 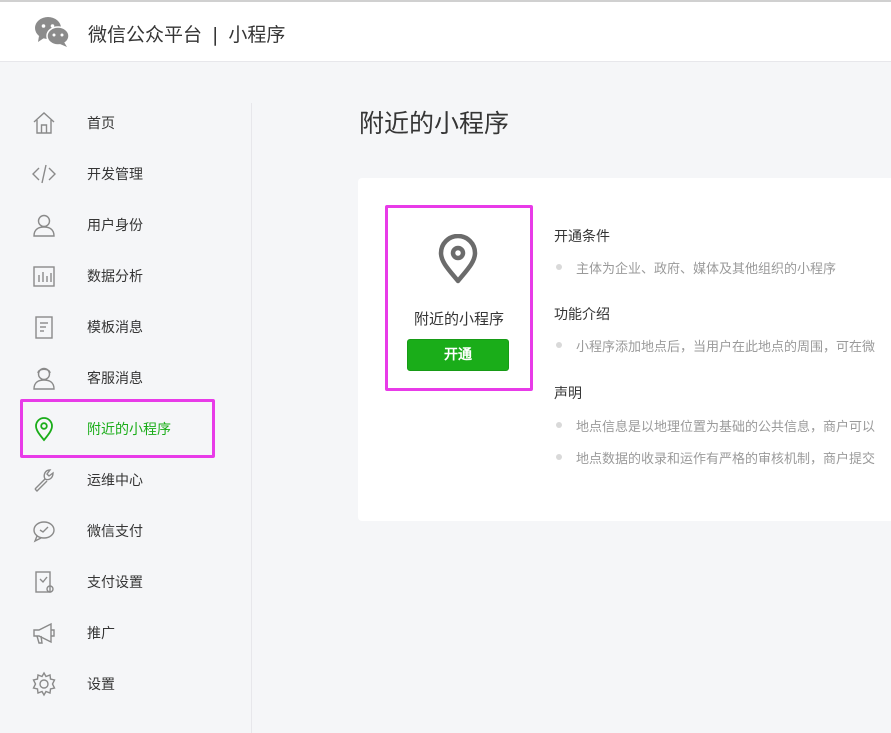 What do you see at coordinates (44, 582) in the screenshot?
I see `payment-settings-icon` at bounding box center [44, 582].